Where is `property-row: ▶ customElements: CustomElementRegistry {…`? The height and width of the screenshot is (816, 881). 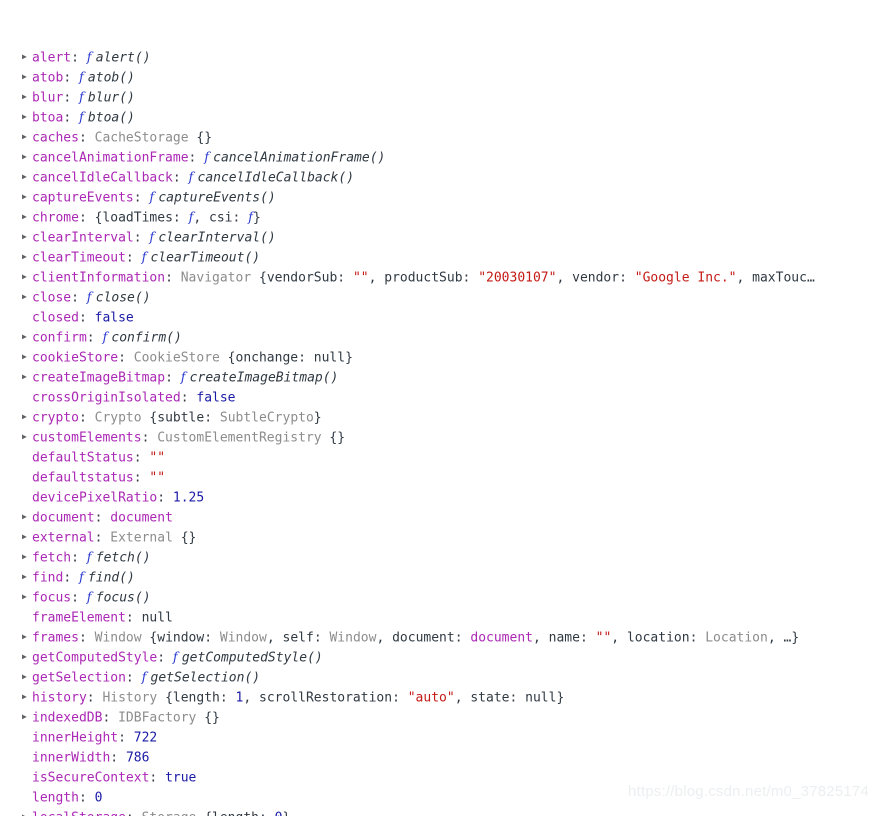 property-row: ▶ customElements: CustomElementRegistry {… is located at coordinates (440, 438).